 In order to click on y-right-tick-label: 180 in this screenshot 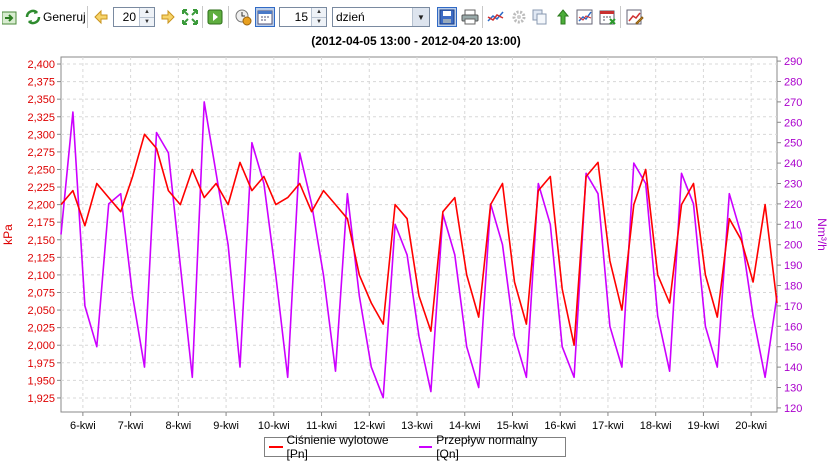, I will do `click(793, 287)`.